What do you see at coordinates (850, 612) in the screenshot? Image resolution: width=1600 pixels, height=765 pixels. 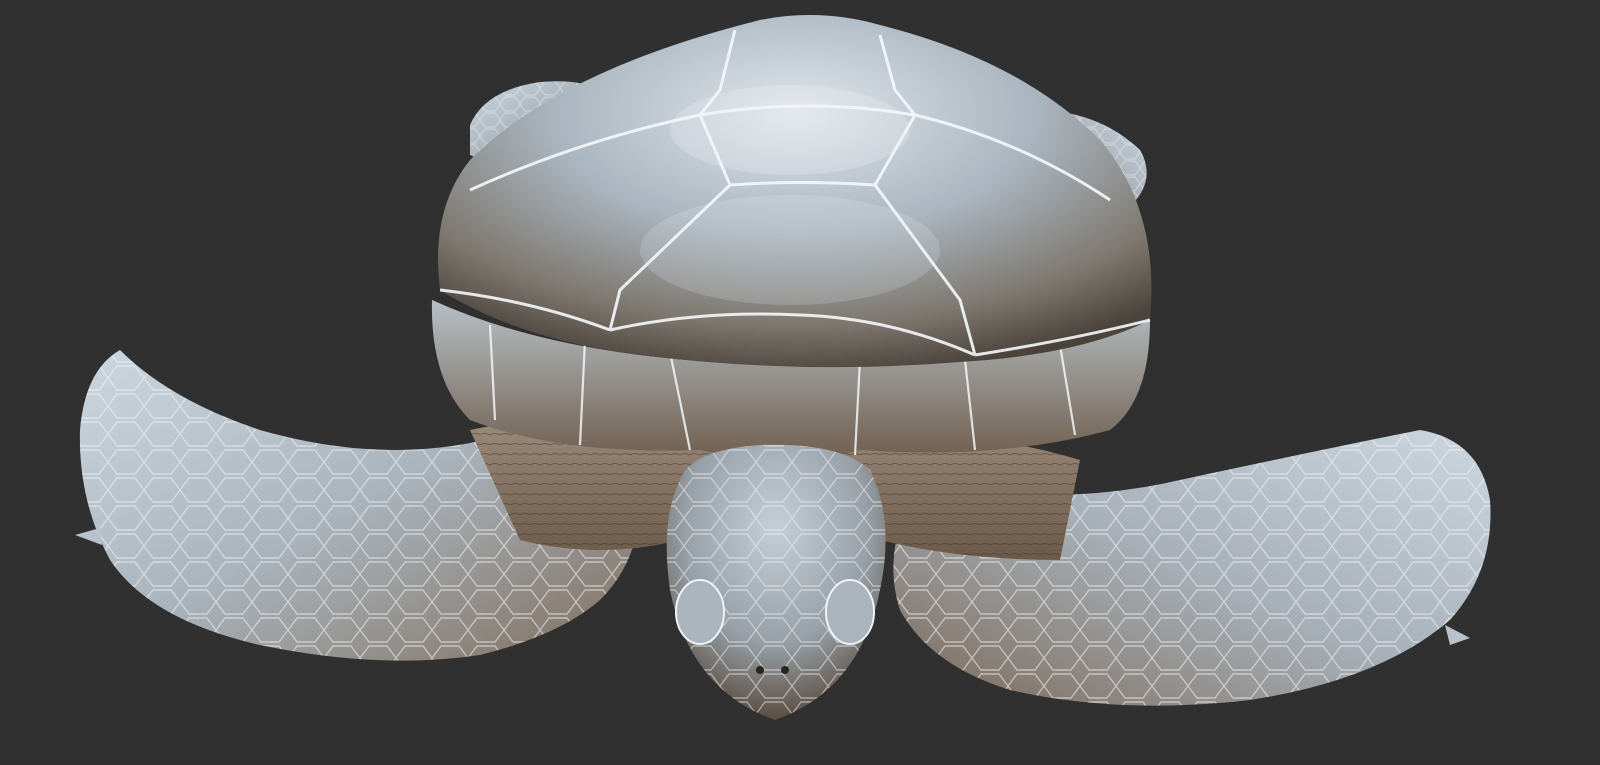 I see `right-eye-ridge` at bounding box center [850, 612].